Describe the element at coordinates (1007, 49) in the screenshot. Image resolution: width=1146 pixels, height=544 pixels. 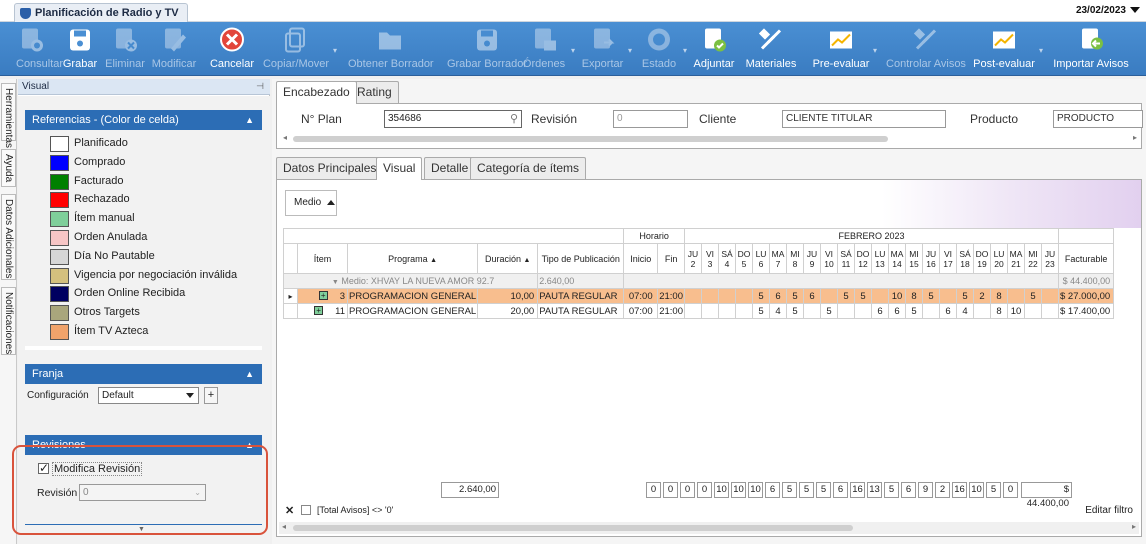
I see `post-evaluar-button: Post-evaluar ▾` at that location.